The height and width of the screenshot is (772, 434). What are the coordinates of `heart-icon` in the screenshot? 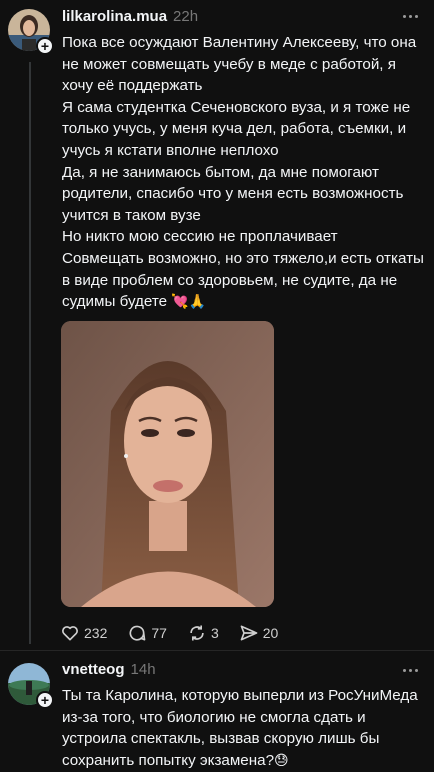 It's located at (70, 633).